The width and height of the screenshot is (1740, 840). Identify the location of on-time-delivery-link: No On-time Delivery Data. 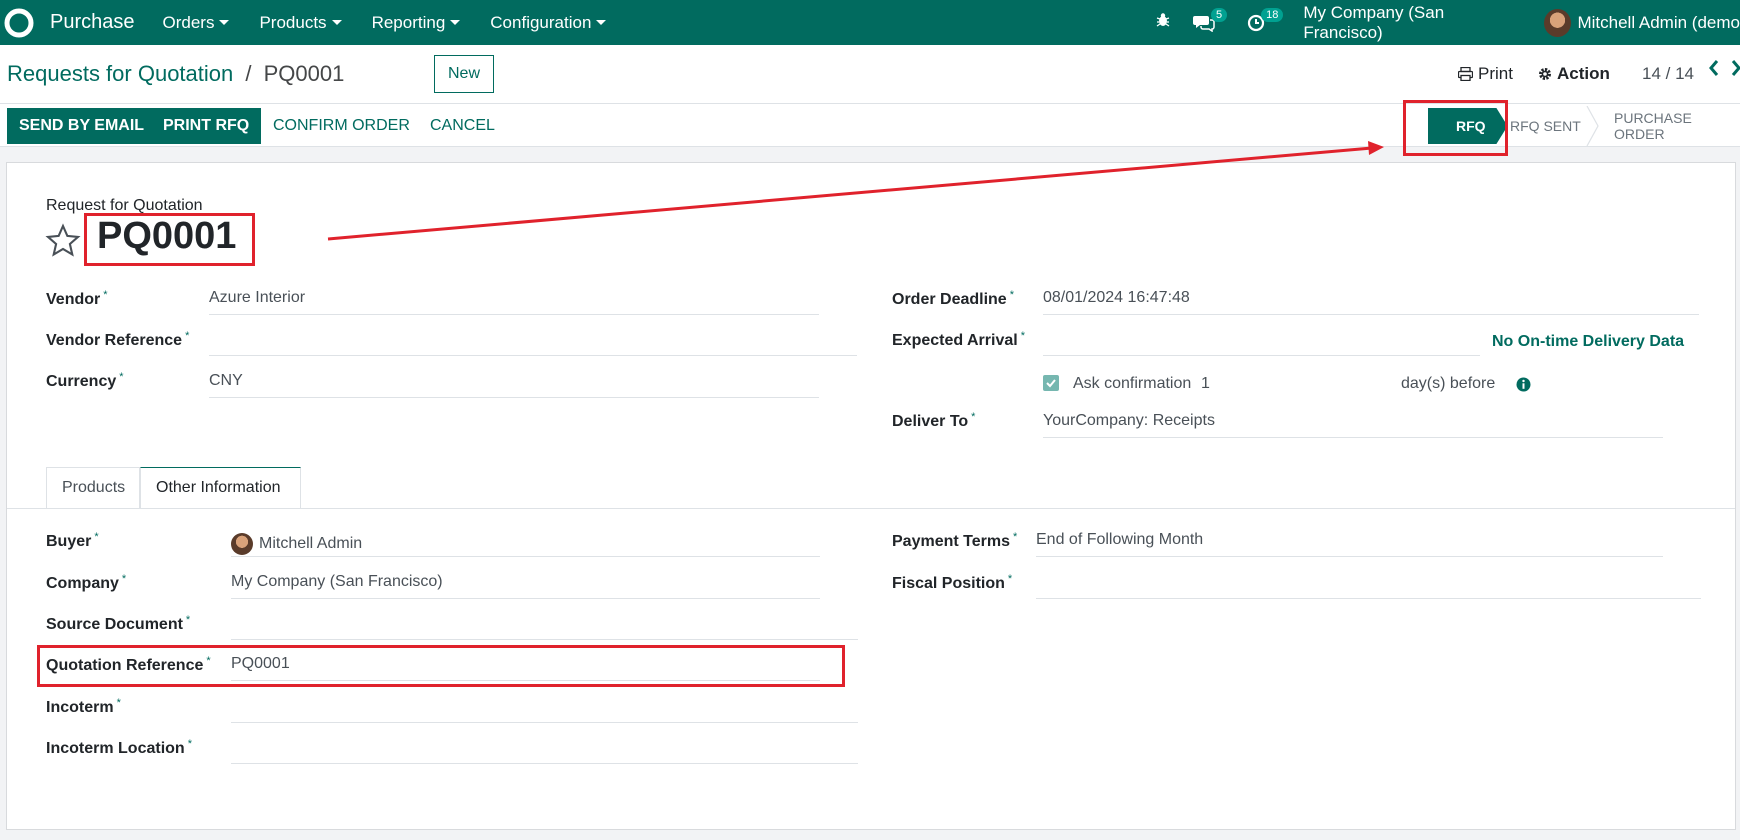
(1588, 342).